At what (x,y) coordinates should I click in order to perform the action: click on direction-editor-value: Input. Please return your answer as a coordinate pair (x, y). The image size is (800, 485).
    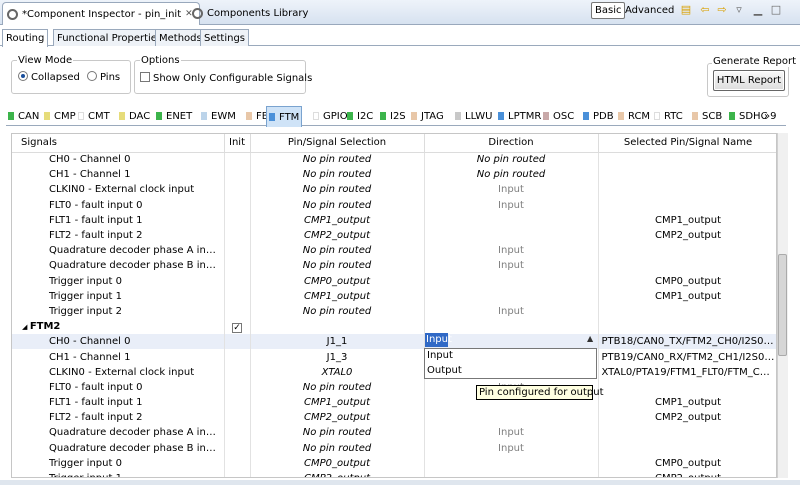
    Looking at the image, I should click on (438, 340).